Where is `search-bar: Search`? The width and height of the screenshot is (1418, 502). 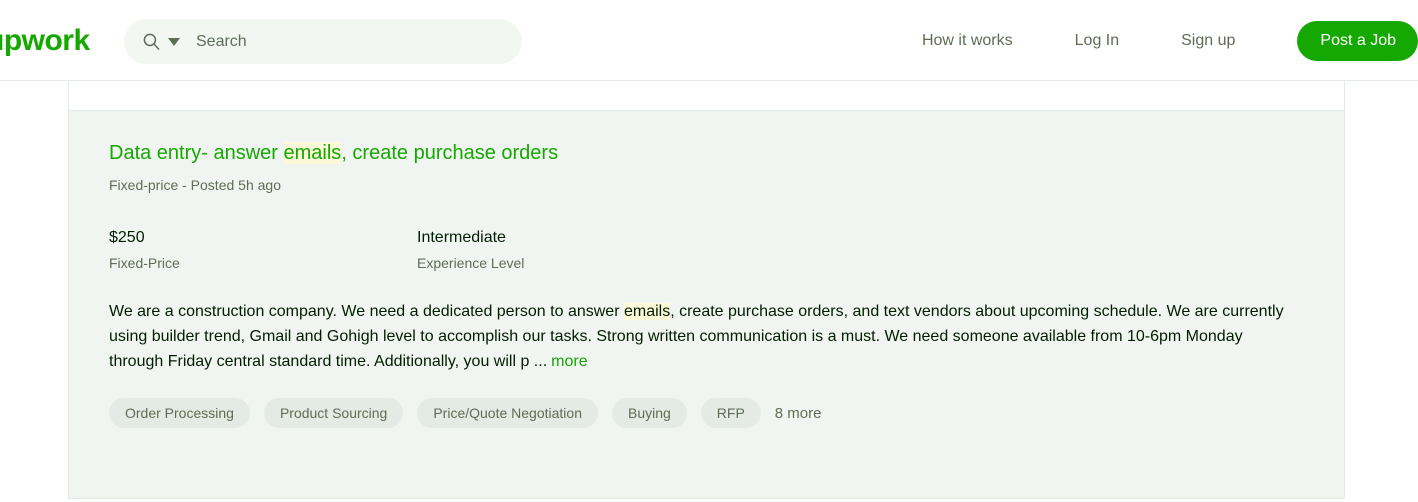
search-bar: Search is located at coordinates (323, 41).